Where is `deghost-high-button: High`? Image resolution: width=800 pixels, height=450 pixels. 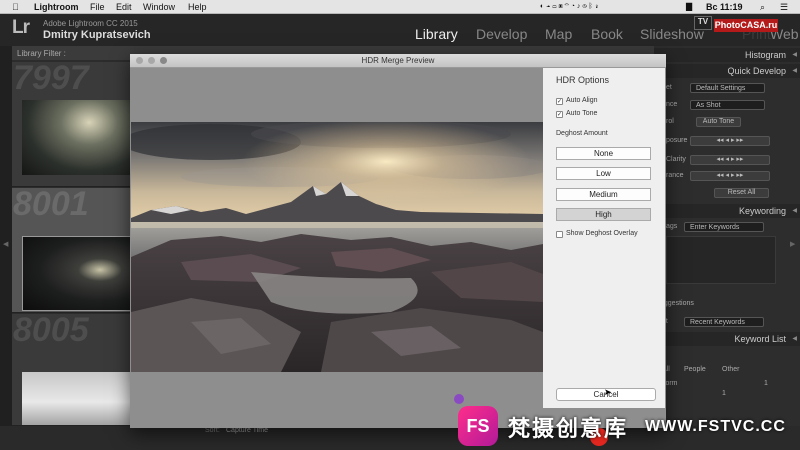 deghost-high-button: High is located at coordinates (603, 214).